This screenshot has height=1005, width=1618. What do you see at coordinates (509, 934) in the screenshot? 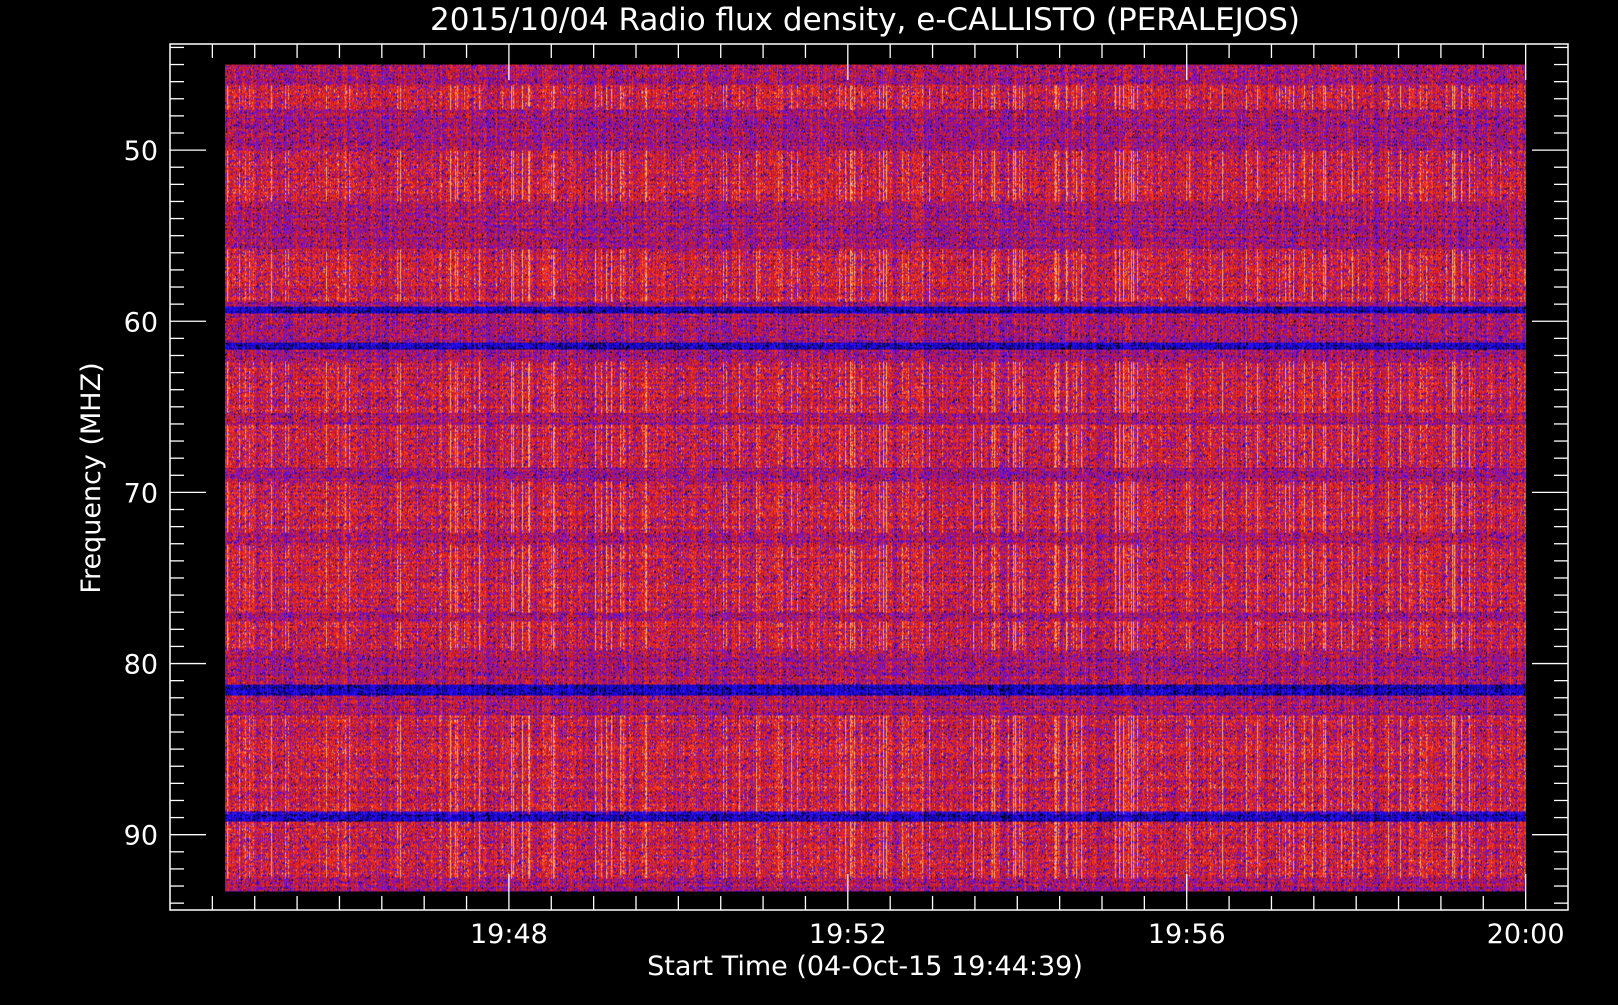
I see `x-tick-label: 19:48` at bounding box center [509, 934].